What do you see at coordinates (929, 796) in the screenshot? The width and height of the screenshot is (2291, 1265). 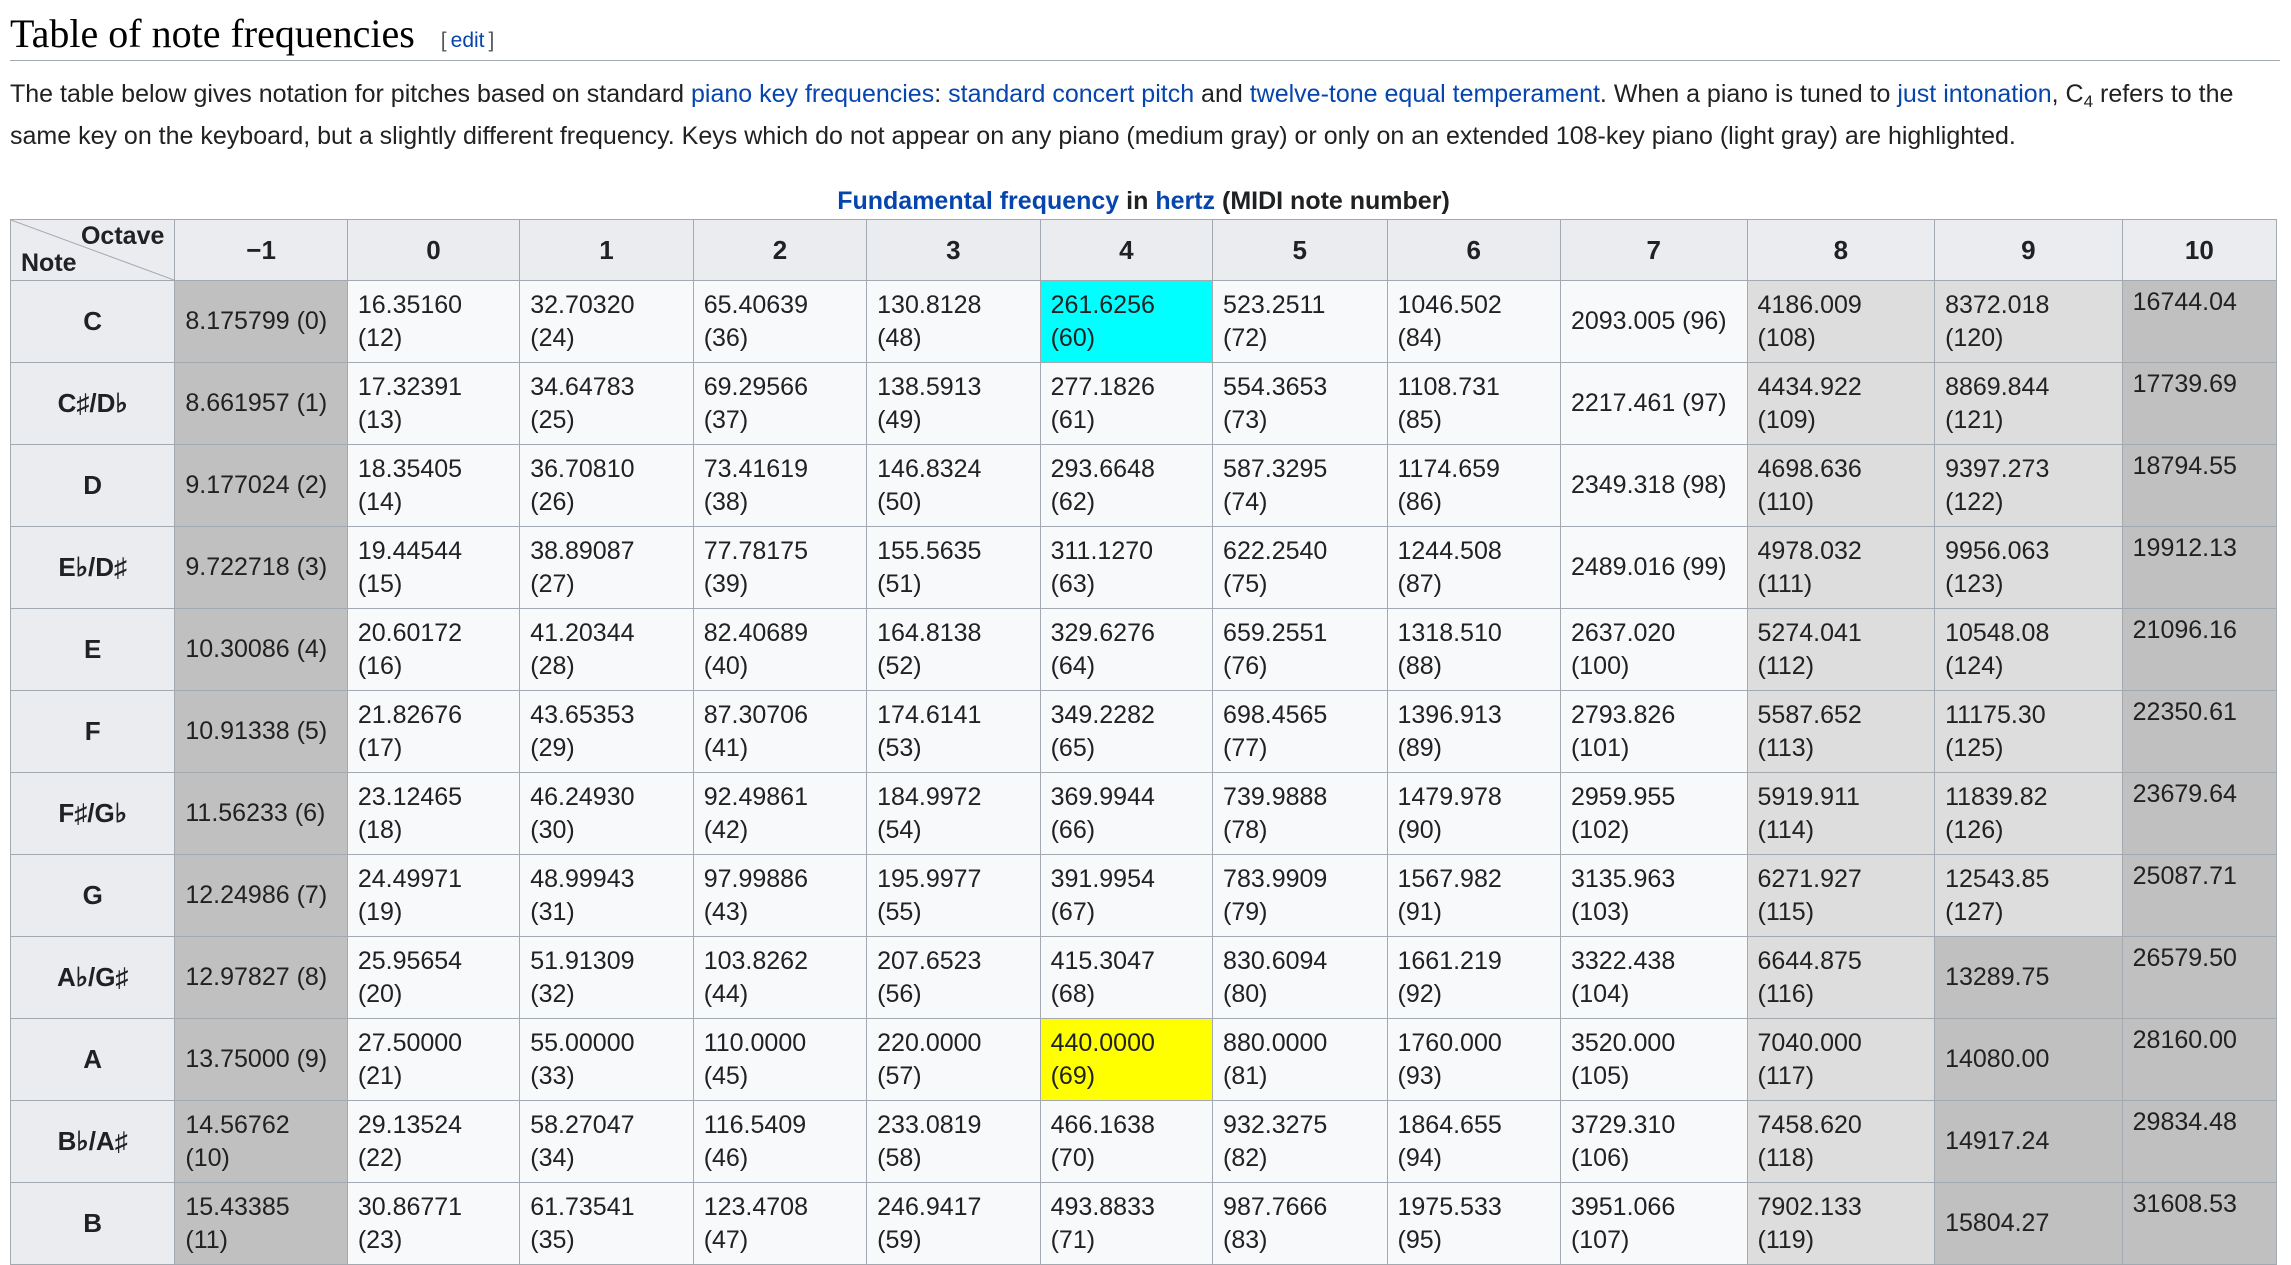 I see `frequency-value: 184.9972` at bounding box center [929, 796].